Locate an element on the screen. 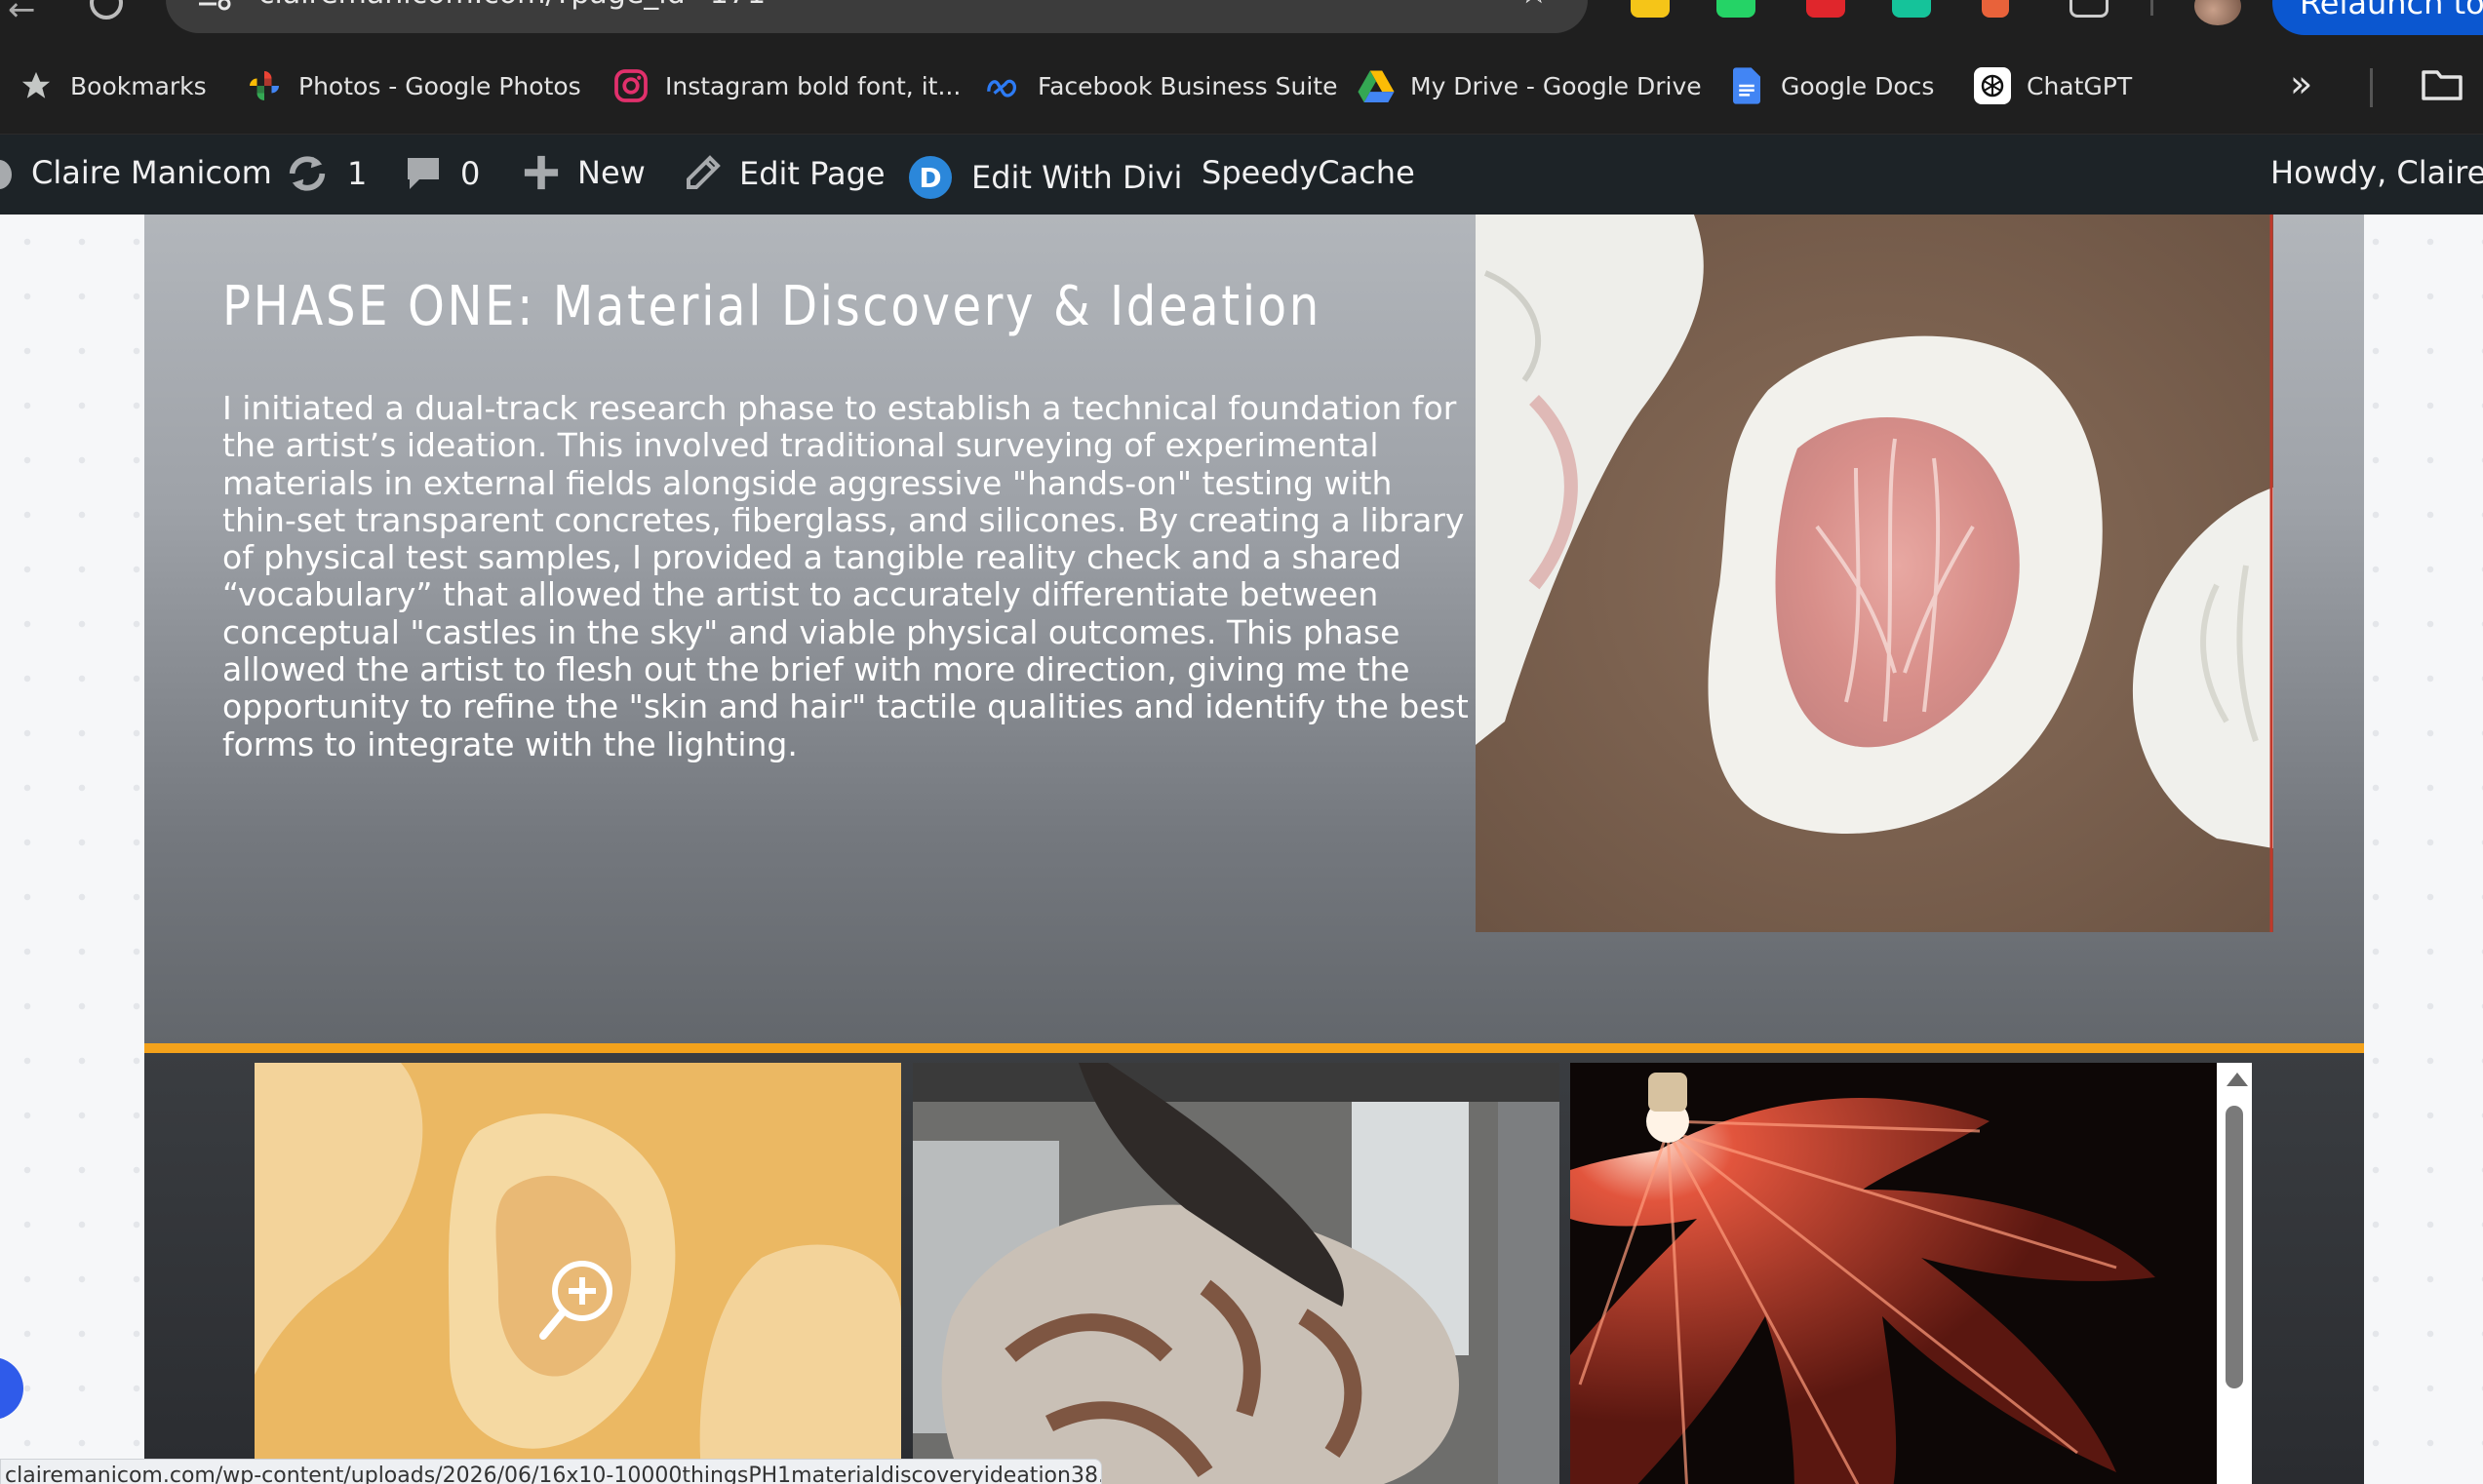 The width and height of the screenshot is (2483, 1484). extension-record-icon is located at coordinates (1825, 9).